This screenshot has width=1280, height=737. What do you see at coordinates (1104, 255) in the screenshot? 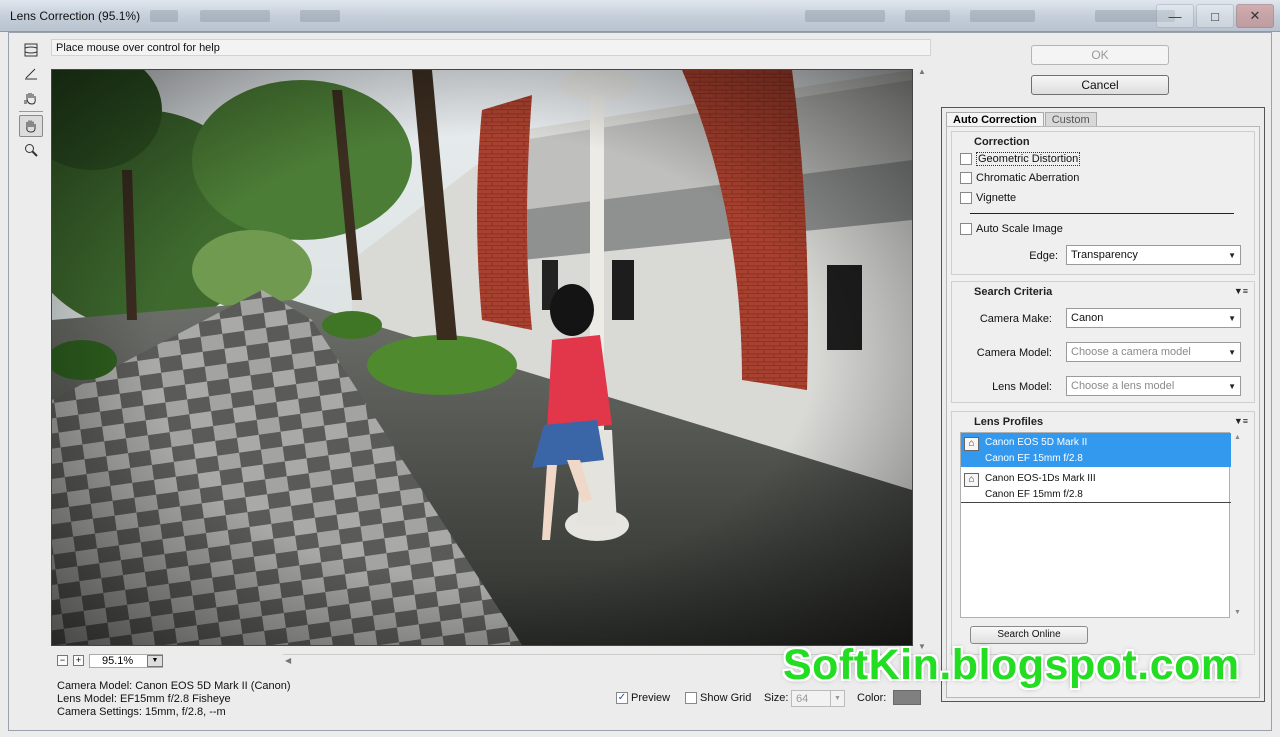
I see `edge-dropdown-value: Transparency` at bounding box center [1104, 255].